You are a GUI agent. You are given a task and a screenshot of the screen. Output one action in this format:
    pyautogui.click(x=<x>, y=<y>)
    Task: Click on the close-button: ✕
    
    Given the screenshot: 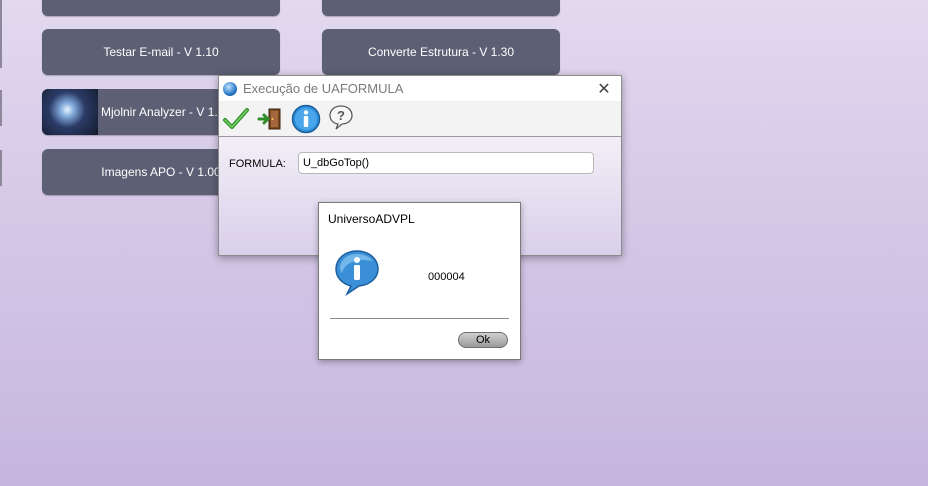 What is the action you would take?
    pyautogui.click(x=604, y=89)
    